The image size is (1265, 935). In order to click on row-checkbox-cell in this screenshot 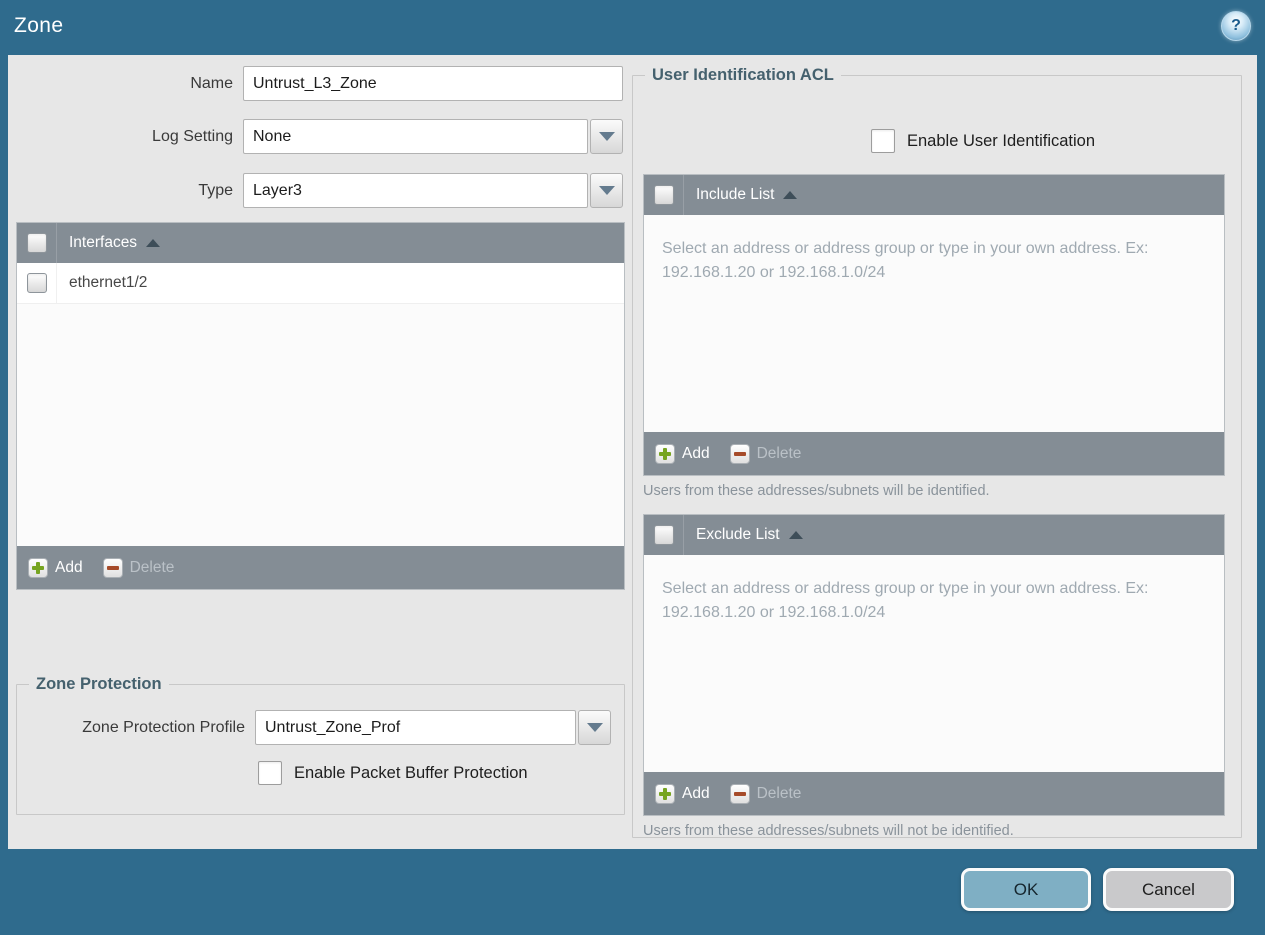, I will do `click(37, 283)`.